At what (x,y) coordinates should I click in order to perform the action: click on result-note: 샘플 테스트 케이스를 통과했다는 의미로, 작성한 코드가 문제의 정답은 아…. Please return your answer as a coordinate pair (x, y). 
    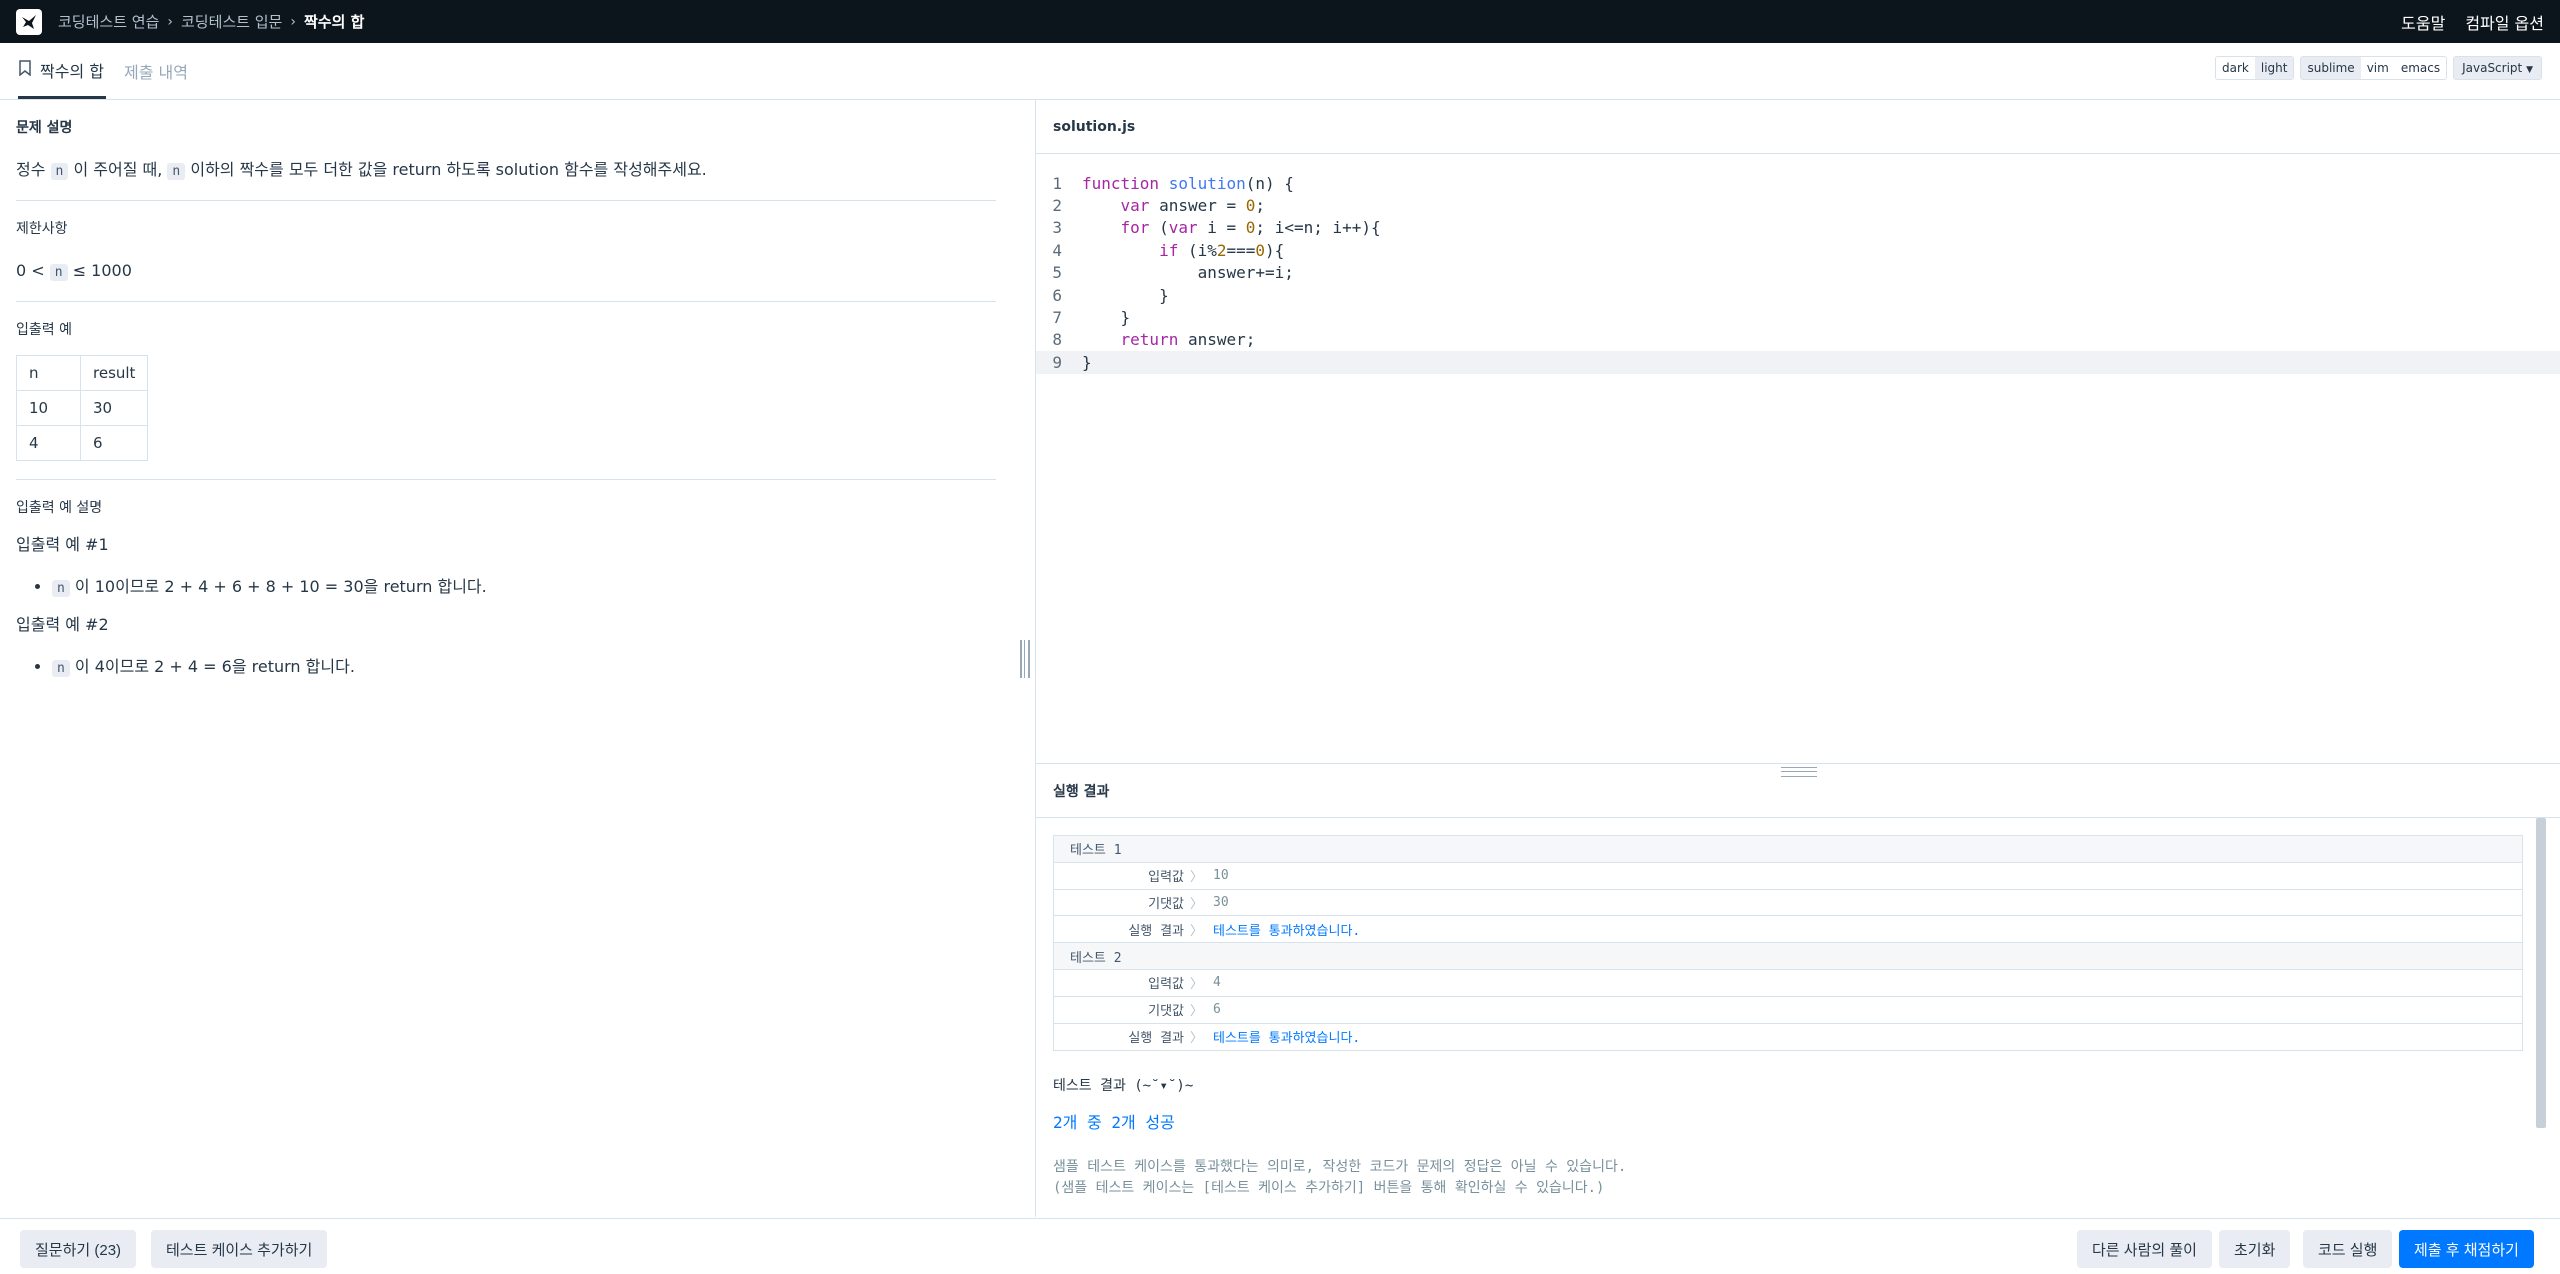
    Looking at the image, I should click on (1788, 1177).